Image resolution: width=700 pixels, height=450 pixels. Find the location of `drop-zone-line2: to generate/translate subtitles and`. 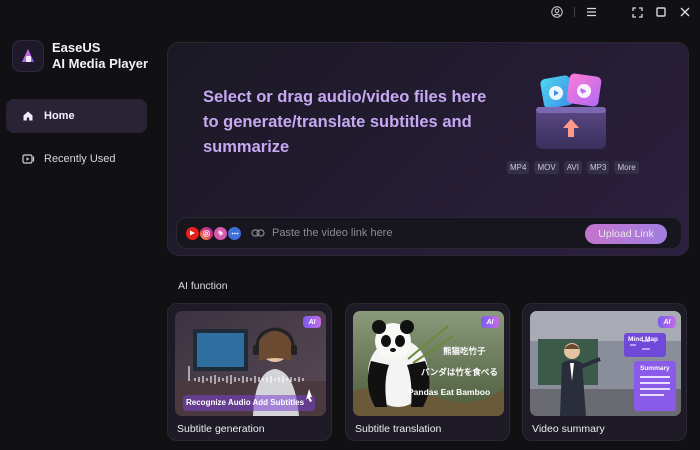

drop-zone-line2: to generate/translate subtitles and is located at coordinates (337, 122).